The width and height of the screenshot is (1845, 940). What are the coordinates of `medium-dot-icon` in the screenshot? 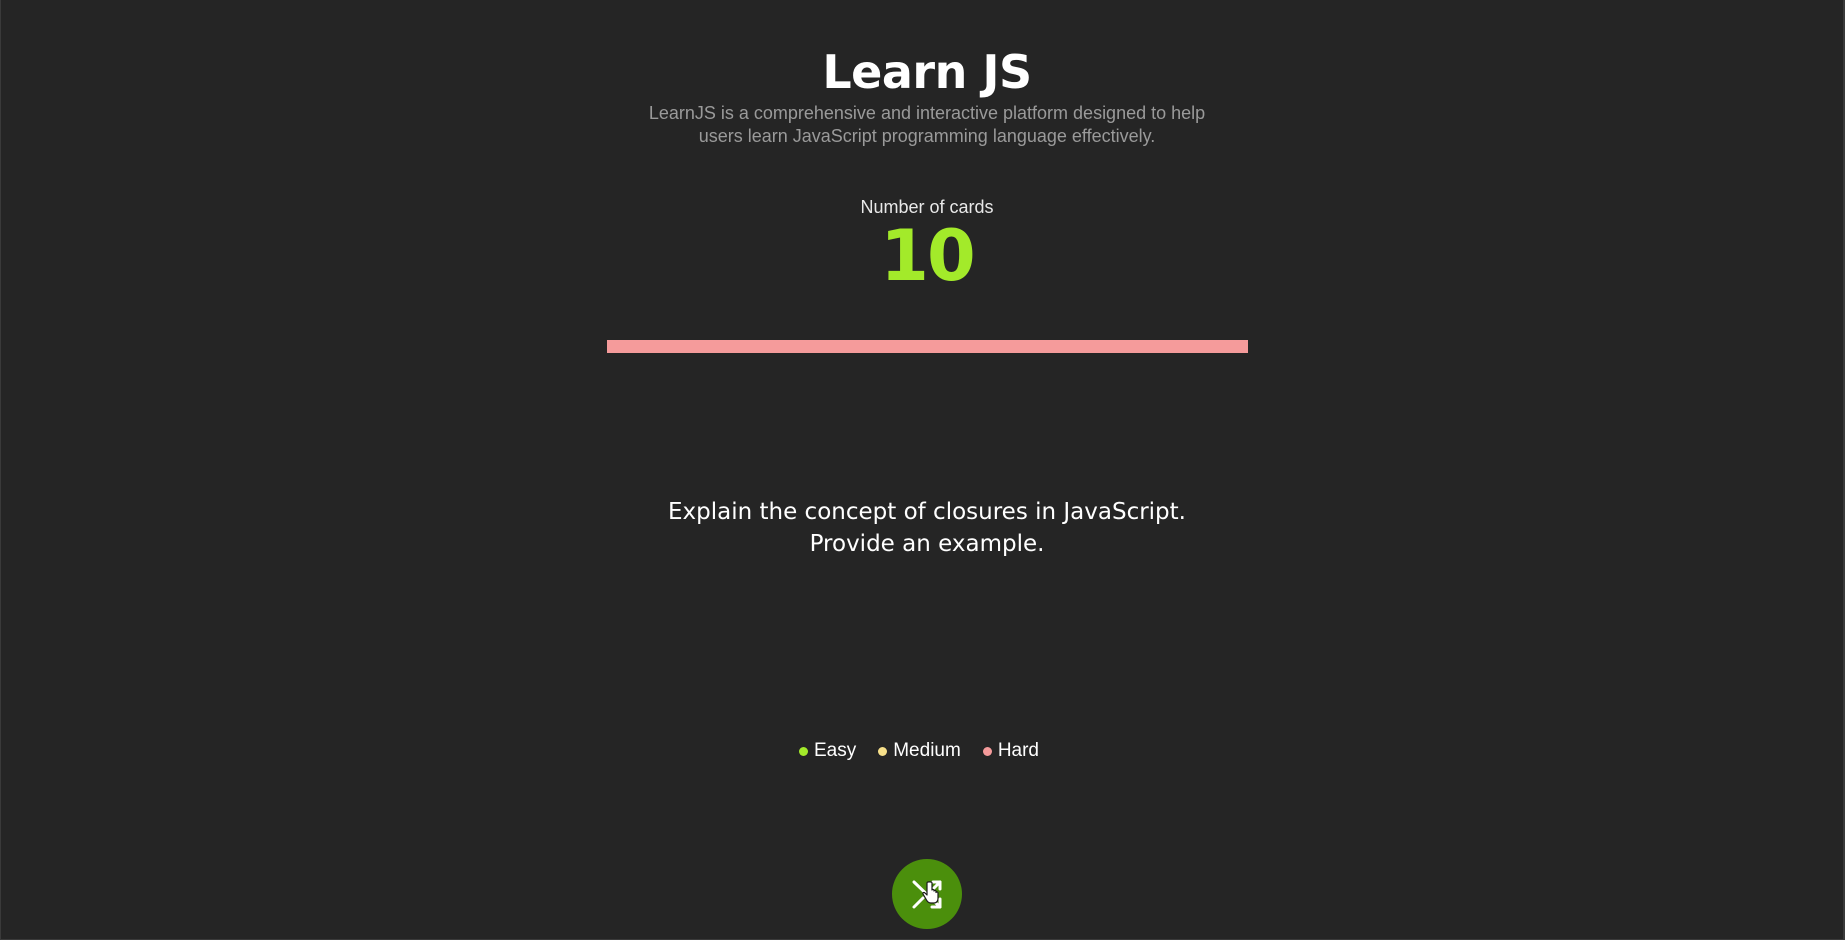 It's located at (883, 751).